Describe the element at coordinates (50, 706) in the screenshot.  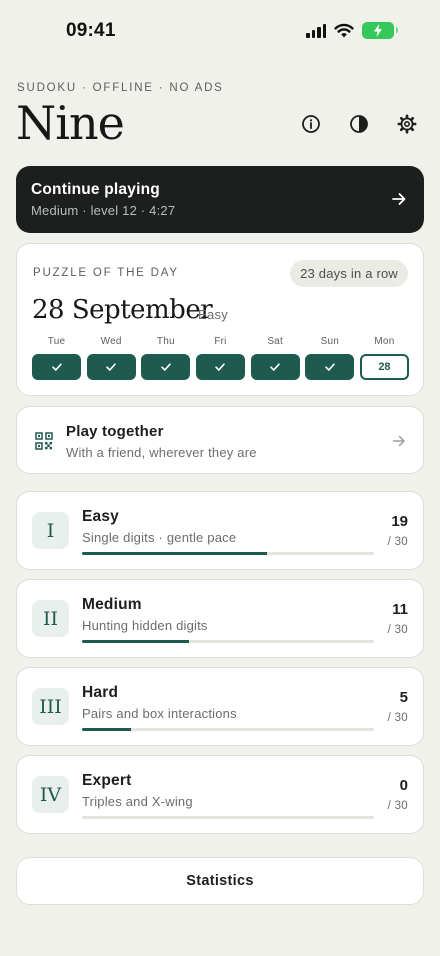
I see `level-numeral-badge: III` at that location.